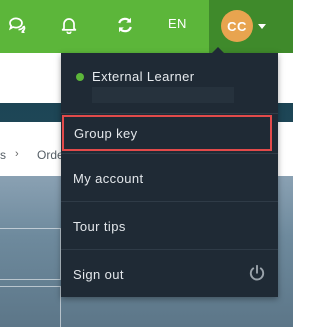 The image size is (320, 328). What do you see at coordinates (257, 273) in the screenshot?
I see `power-icon` at bounding box center [257, 273].